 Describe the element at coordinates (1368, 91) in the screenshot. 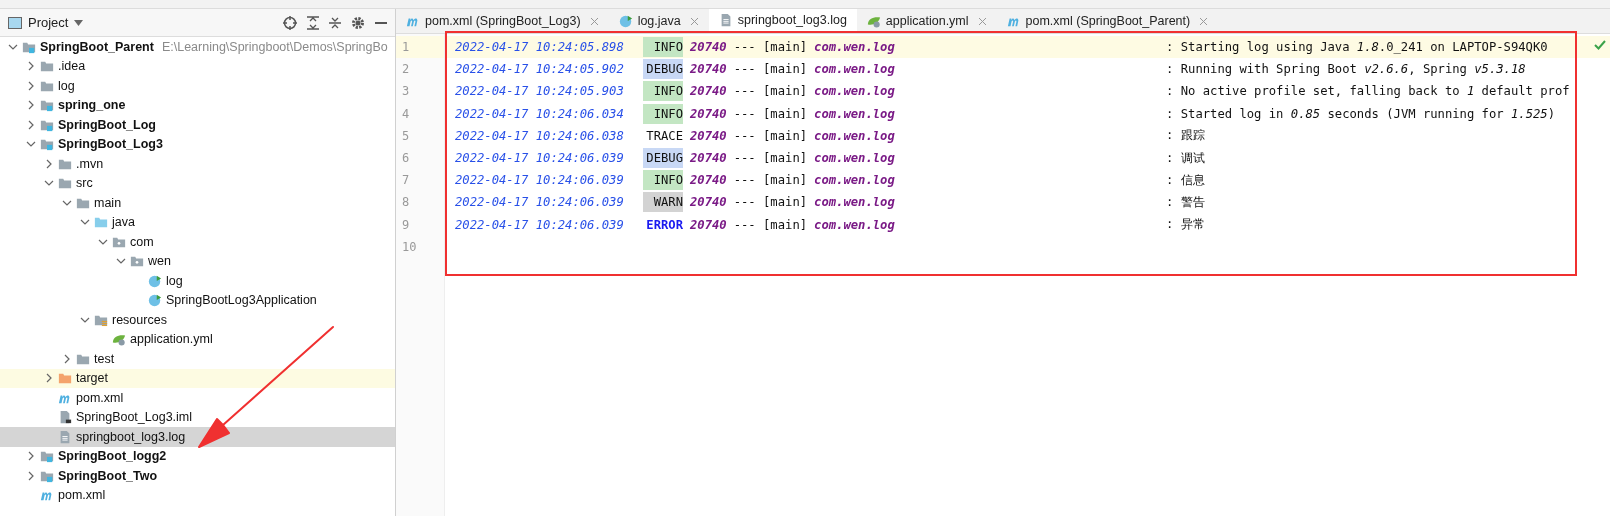

I see `log-message: : No active profile set, falling back to 1 default prof` at that location.